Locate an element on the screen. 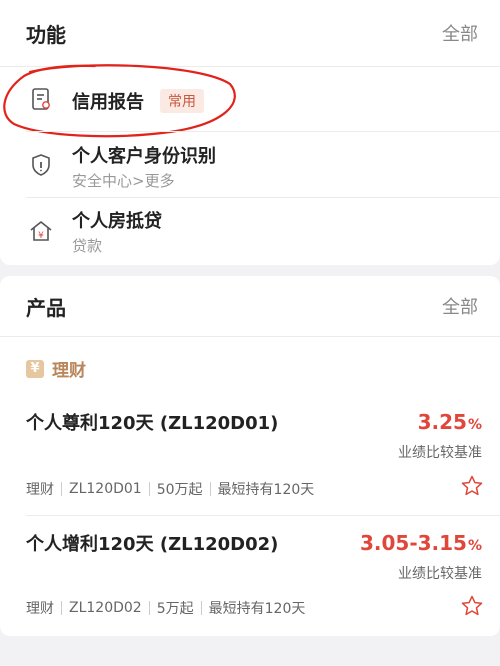 The height and width of the screenshot is (666, 500). product-name: 个人增利120天 (ZL120D02) is located at coordinates (152, 544).